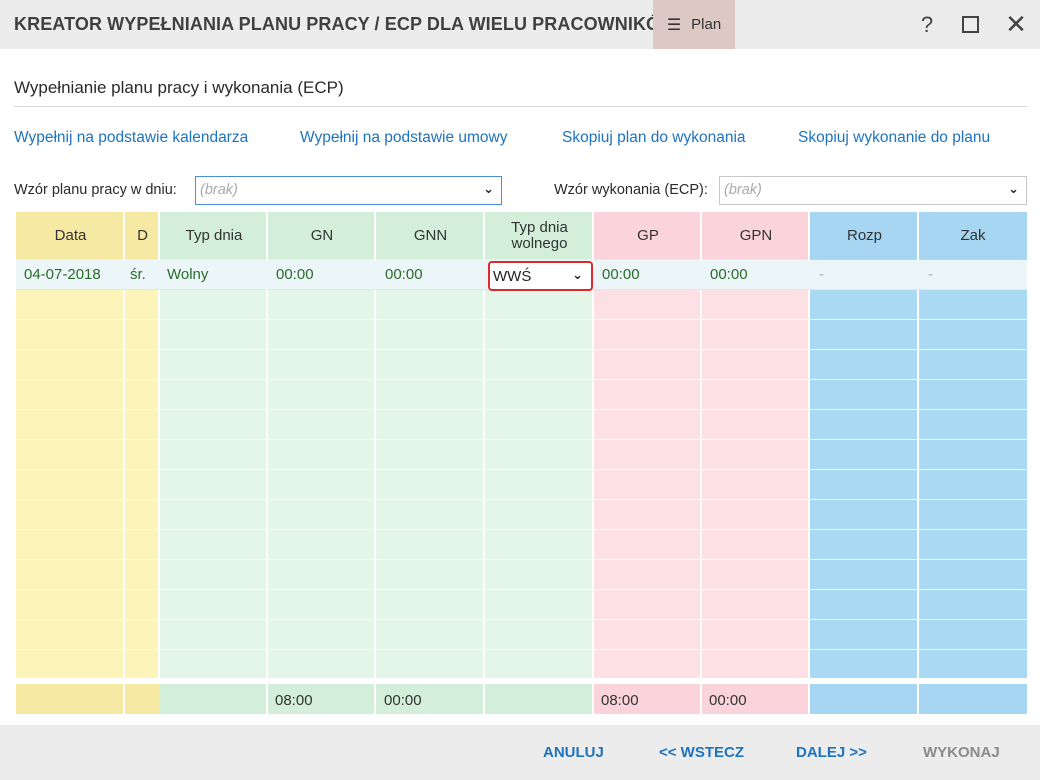 The height and width of the screenshot is (780, 1040). What do you see at coordinates (142, 235) in the screenshot?
I see `header-d: D` at bounding box center [142, 235].